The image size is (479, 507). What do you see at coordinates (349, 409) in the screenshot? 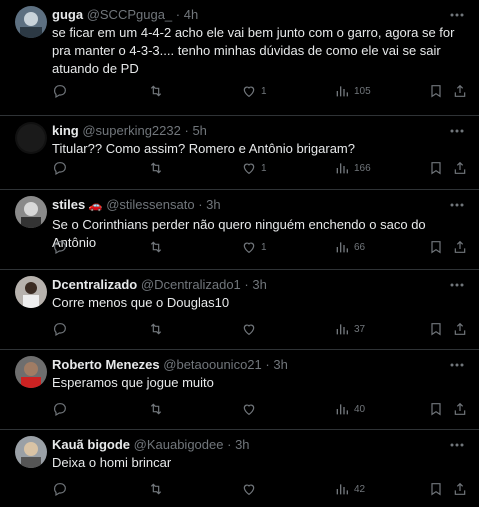
I see `views-button: 40` at bounding box center [349, 409].